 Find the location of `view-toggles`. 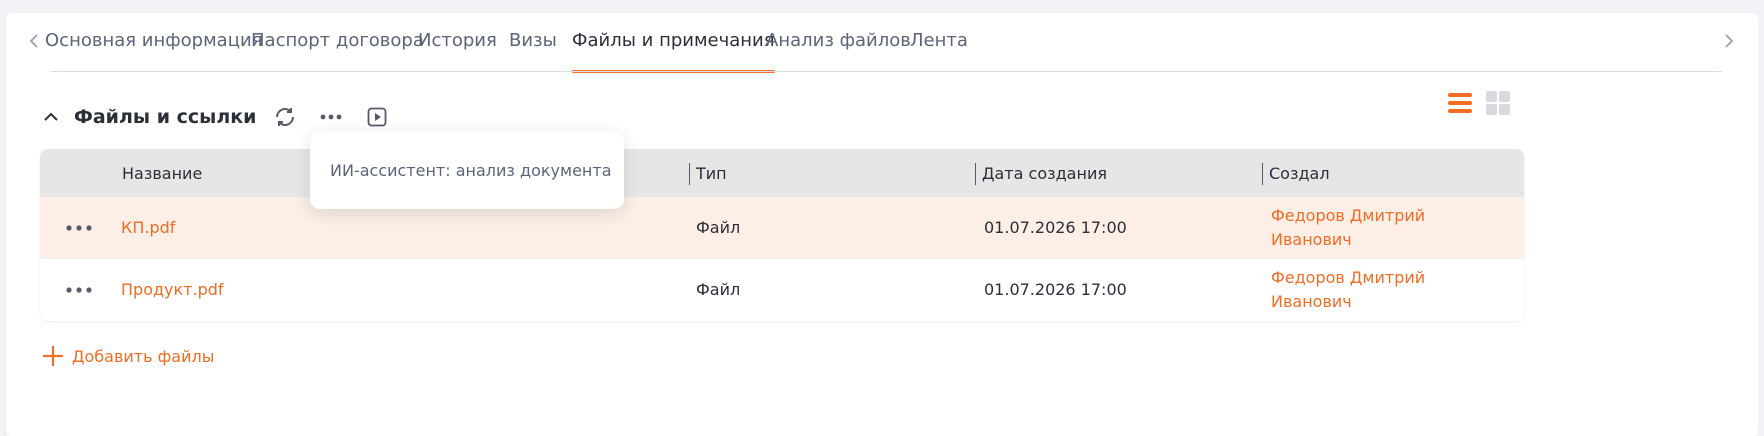

view-toggles is located at coordinates (1479, 103).